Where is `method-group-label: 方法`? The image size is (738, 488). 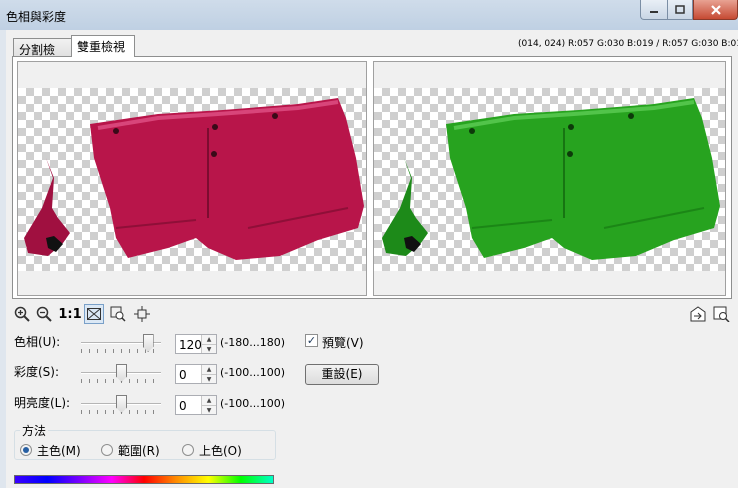 method-group-label: 方法 is located at coordinates (34, 430).